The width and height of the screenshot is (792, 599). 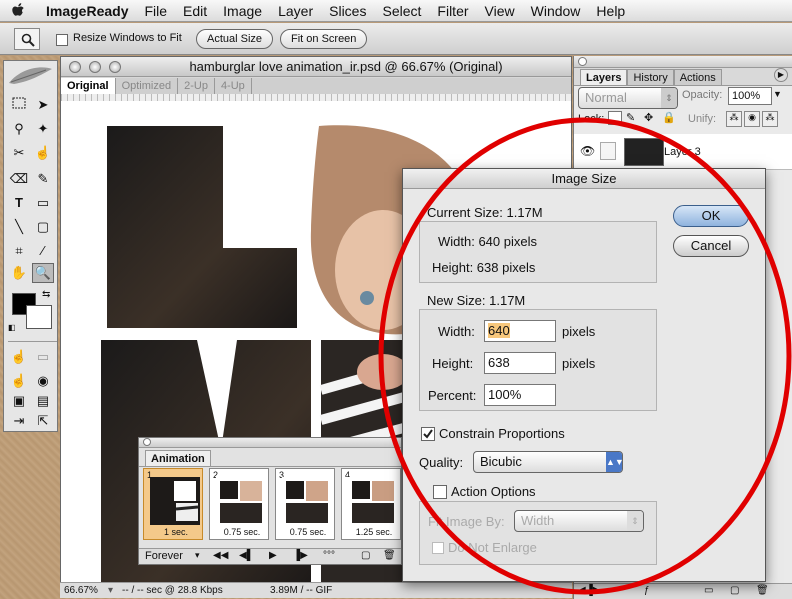 I want to click on marquee-tool-icon, so click(x=19, y=105).